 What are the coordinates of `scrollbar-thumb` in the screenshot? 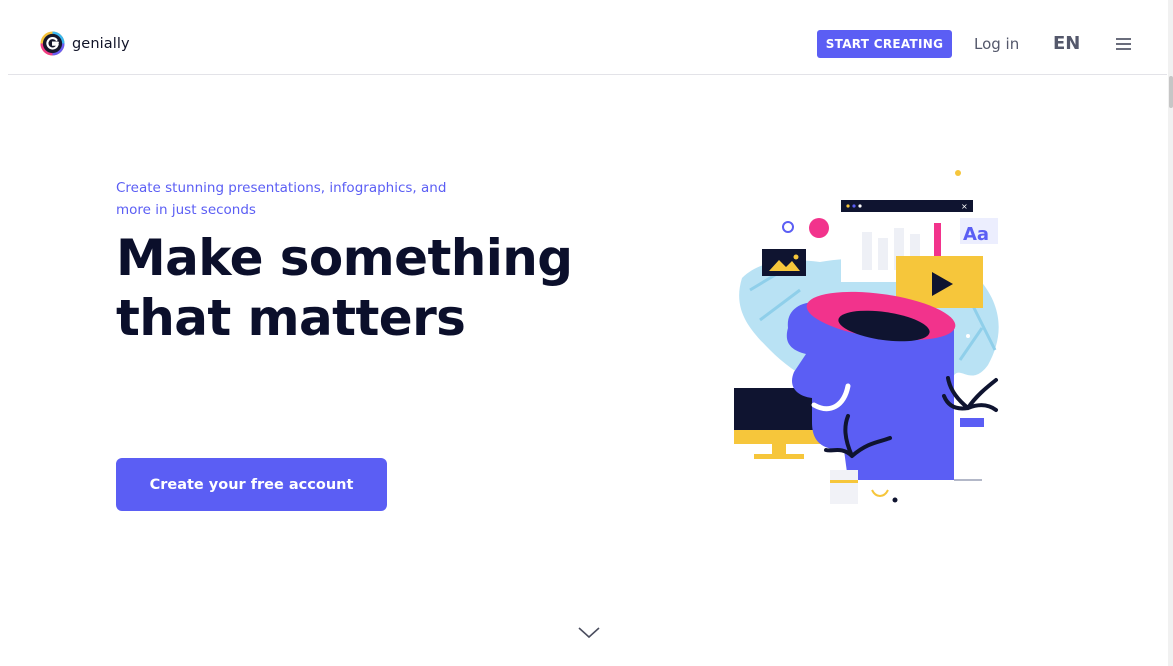 It's located at (1171, 92).